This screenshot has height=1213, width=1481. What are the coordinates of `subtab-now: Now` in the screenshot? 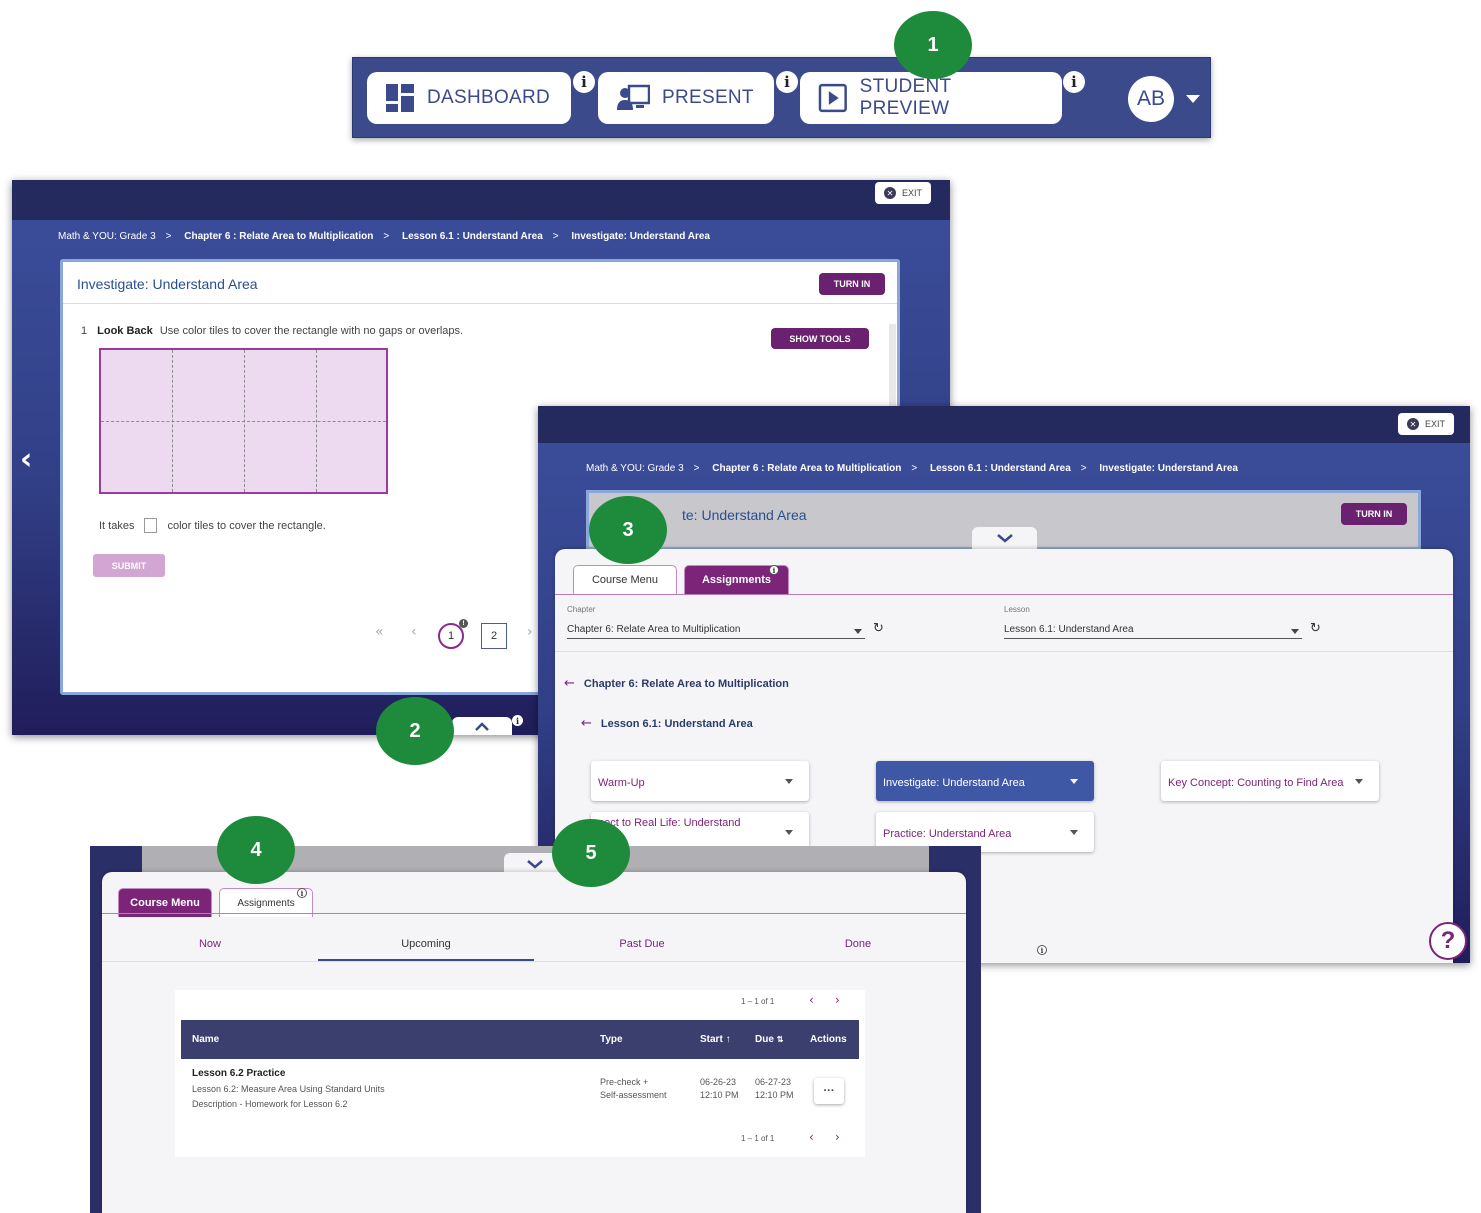 It's located at (210, 944).